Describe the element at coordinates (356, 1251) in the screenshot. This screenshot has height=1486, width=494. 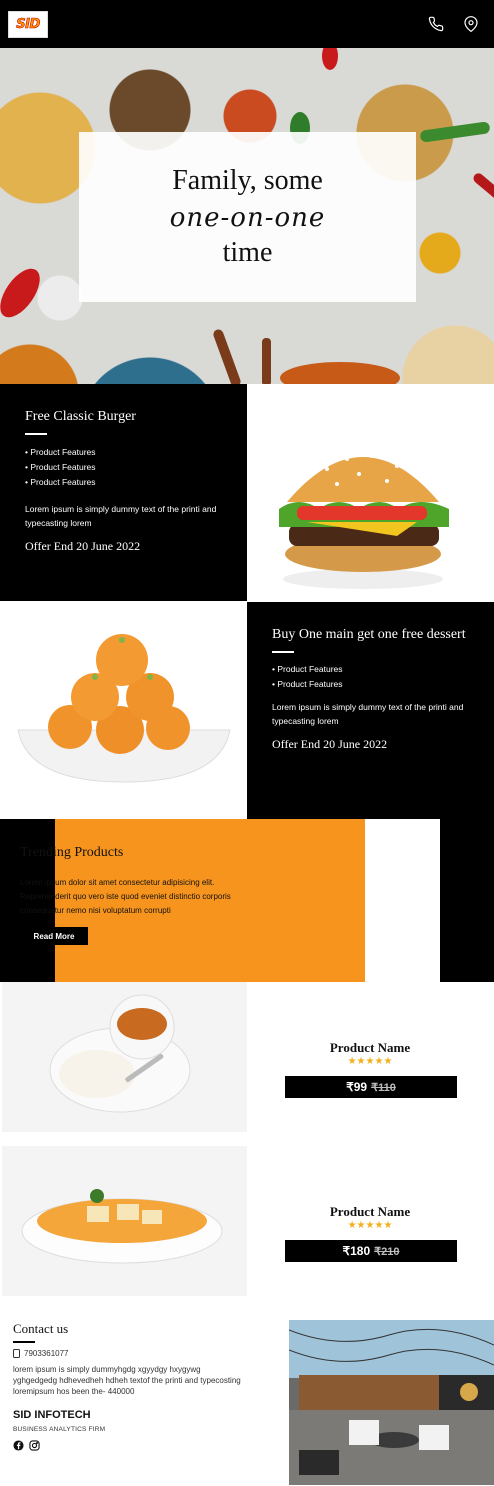
I see `product-price: ₹180` at that location.